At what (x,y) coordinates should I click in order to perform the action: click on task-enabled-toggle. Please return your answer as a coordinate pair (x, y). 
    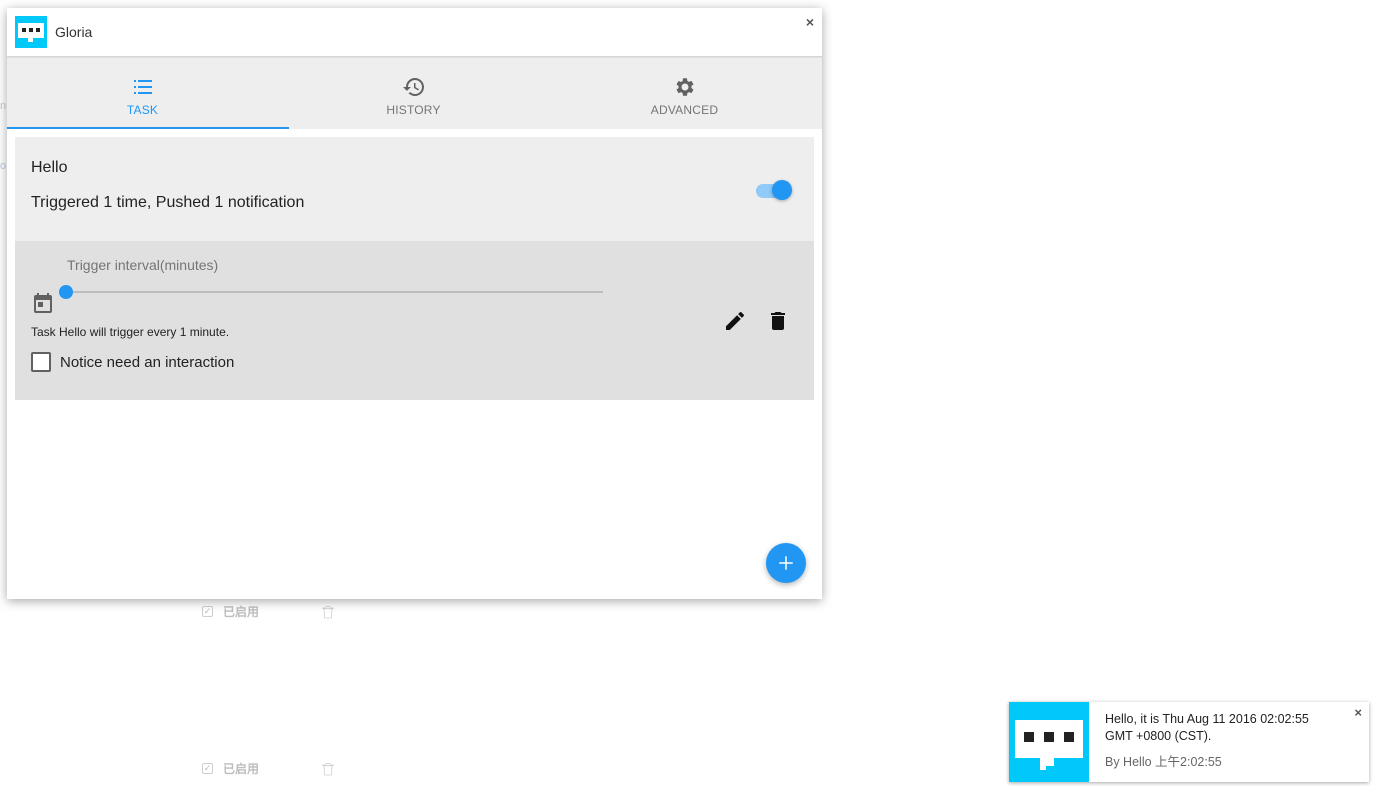
    Looking at the image, I should click on (774, 190).